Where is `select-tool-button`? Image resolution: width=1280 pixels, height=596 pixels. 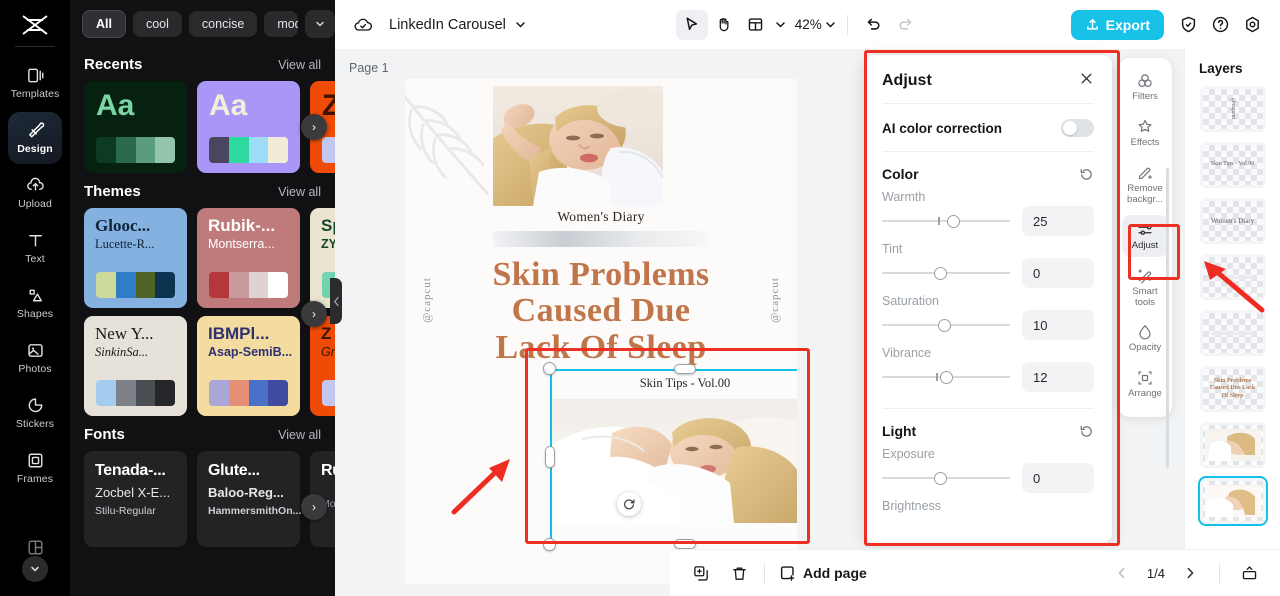 select-tool-button is located at coordinates (691, 24).